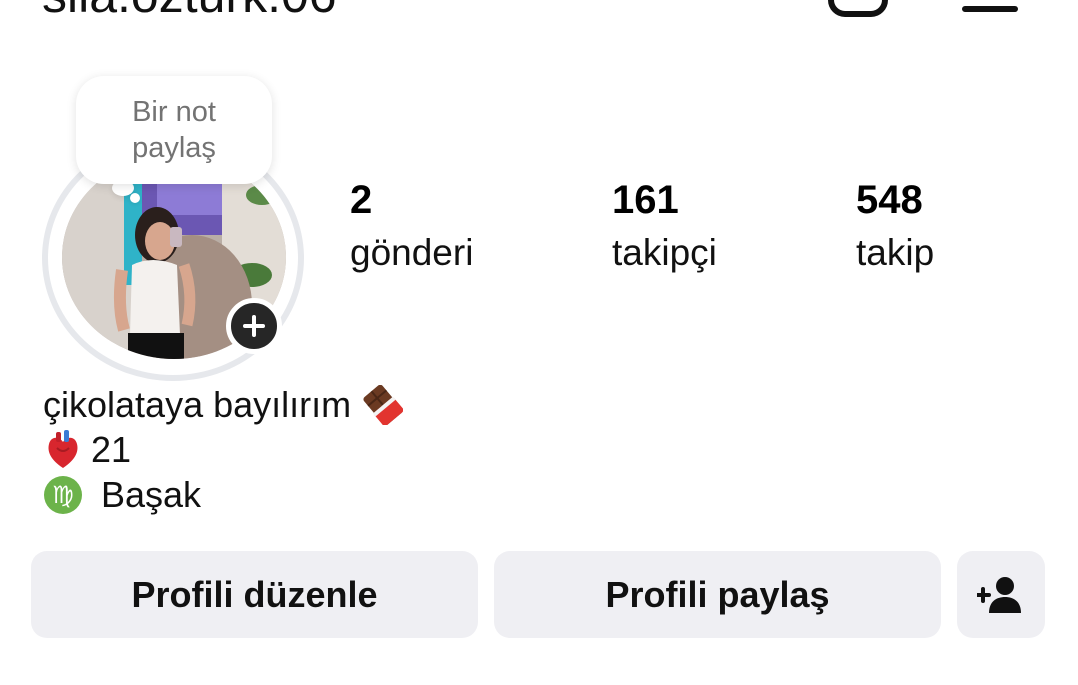 This screenshot has height=685, width=1078. Describe the element at coordinates (664, 228) in the screenshot. I see `stat-followers: 161 takipçi` at that location.